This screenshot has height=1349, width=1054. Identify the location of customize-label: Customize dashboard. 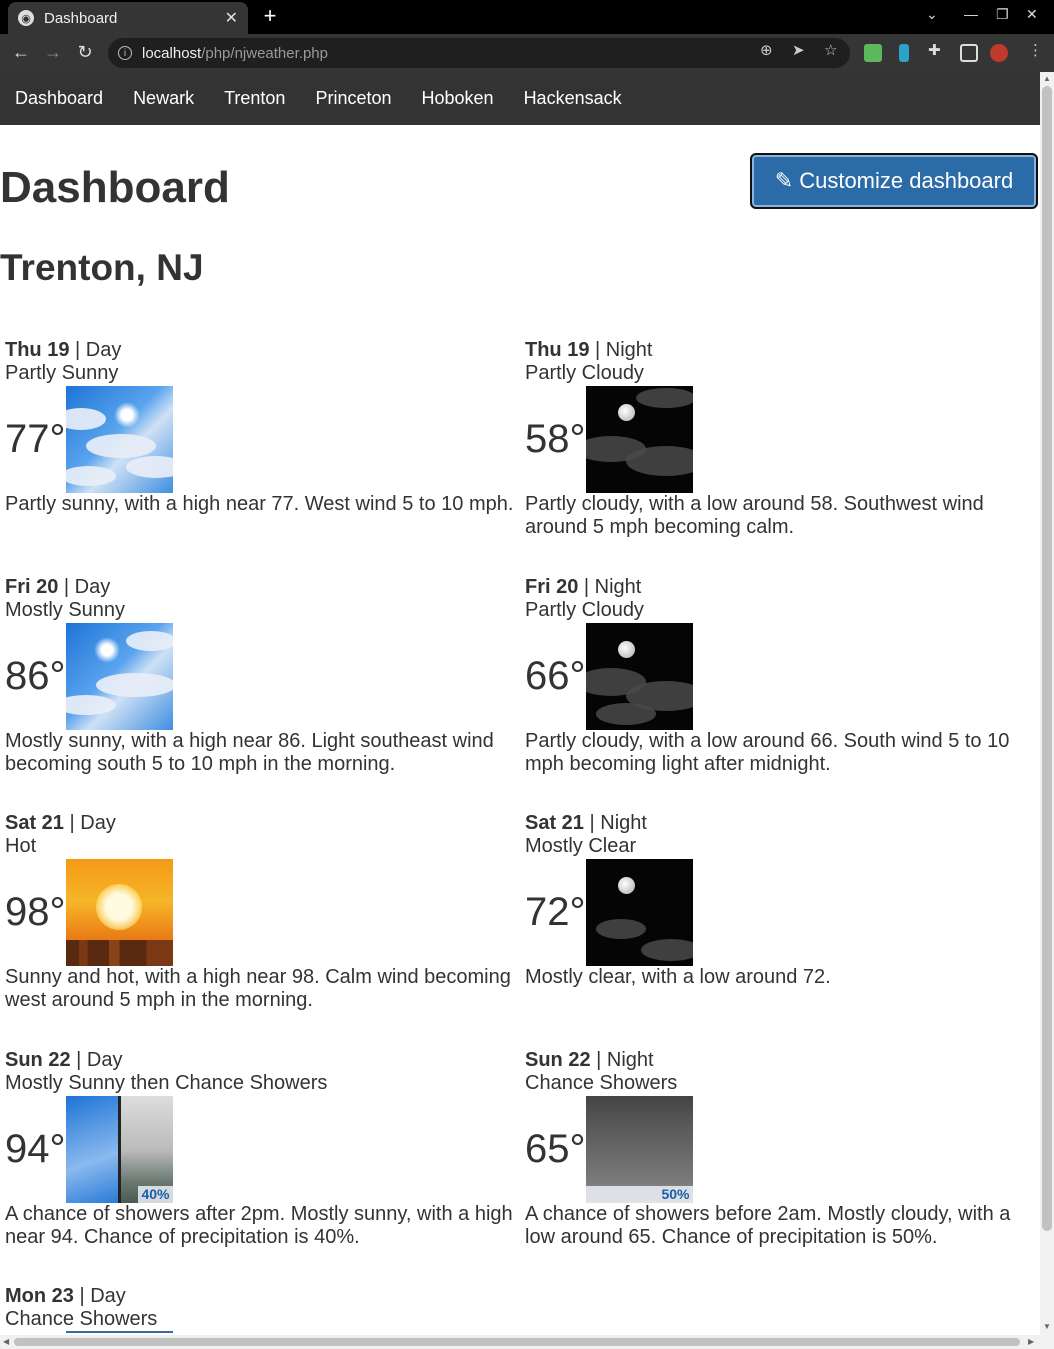
(906, 180).